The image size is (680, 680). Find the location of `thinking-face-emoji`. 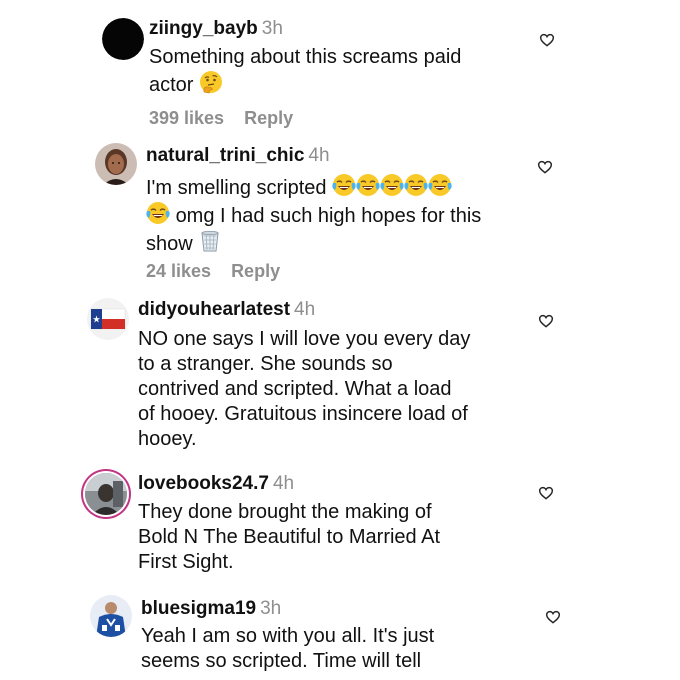

thinking-face-emoji is located at coordinates (211, 82).